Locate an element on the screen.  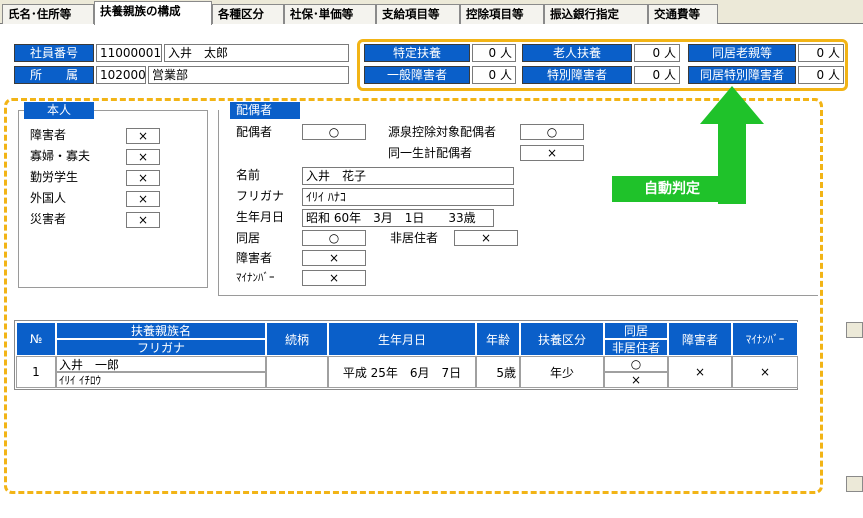
honnin-kafu-label: 寡婦・寡夫 is located at coordinates (60, 156).